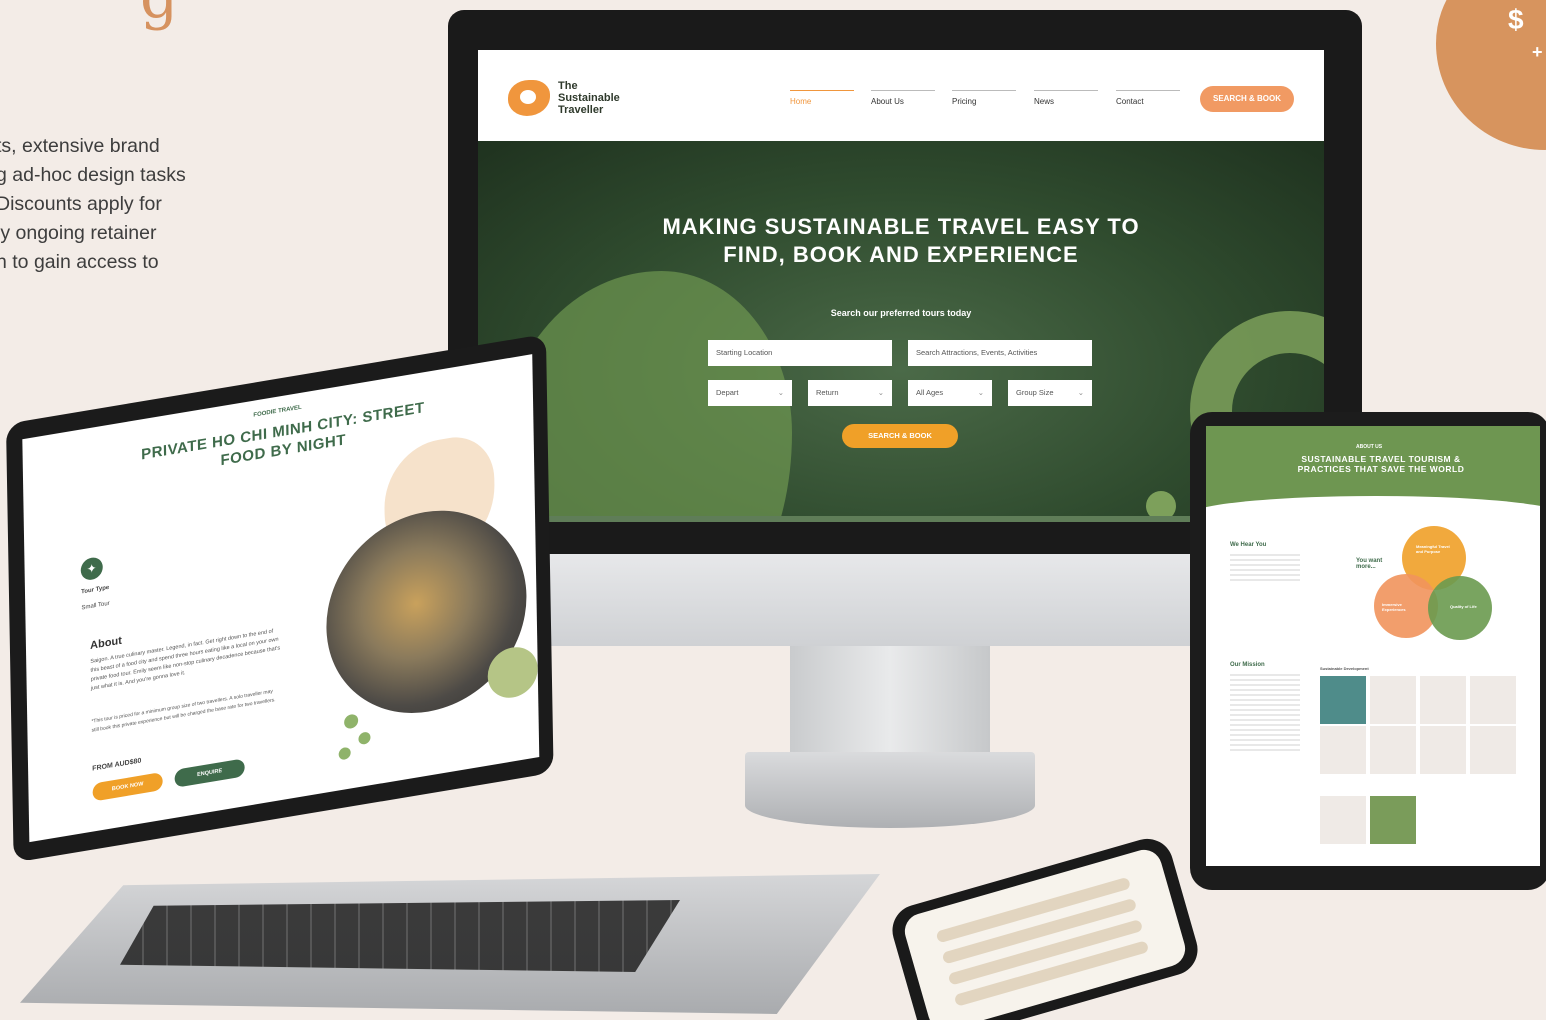  I want to click on hero-search-book-button: SEARCH & BOOK, so click(900, 436).